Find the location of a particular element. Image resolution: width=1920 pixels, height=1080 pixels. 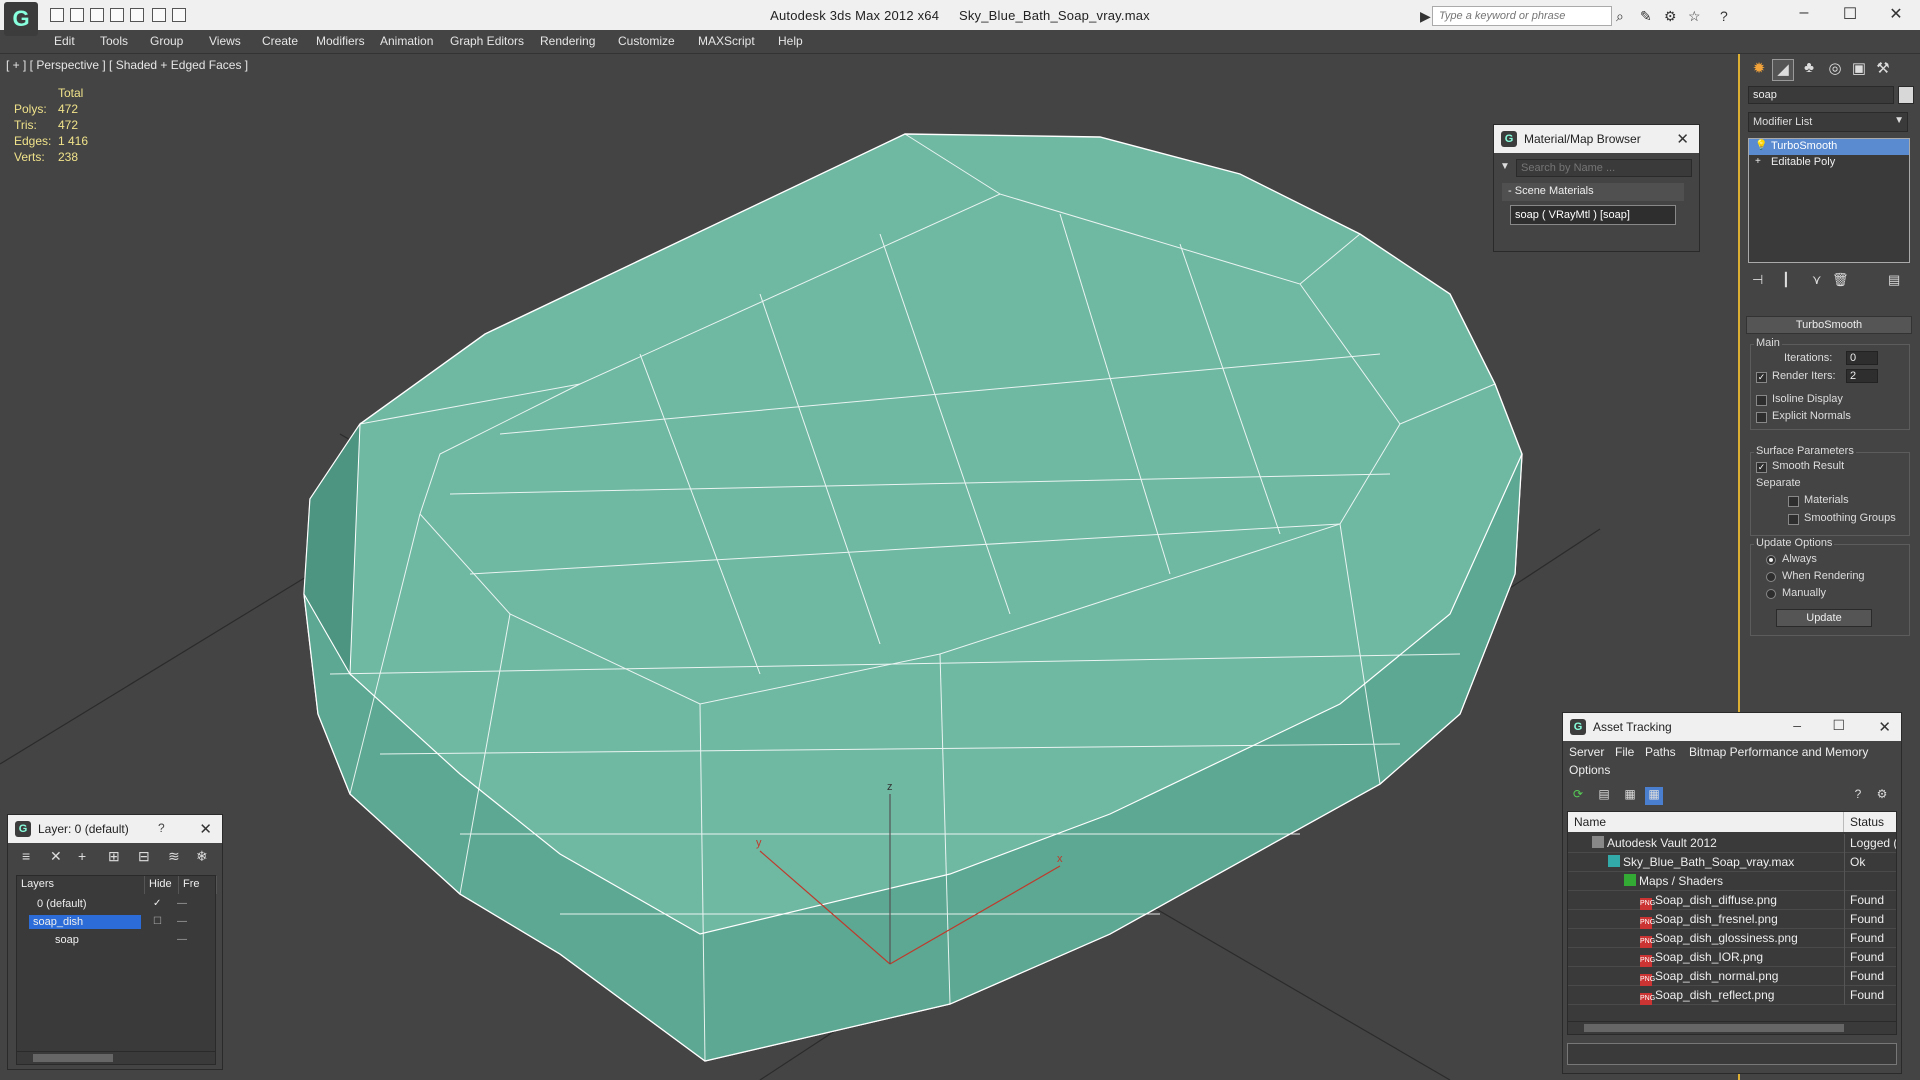

lightbulb-icon: 💡 is located at coordinates (1761, 145).